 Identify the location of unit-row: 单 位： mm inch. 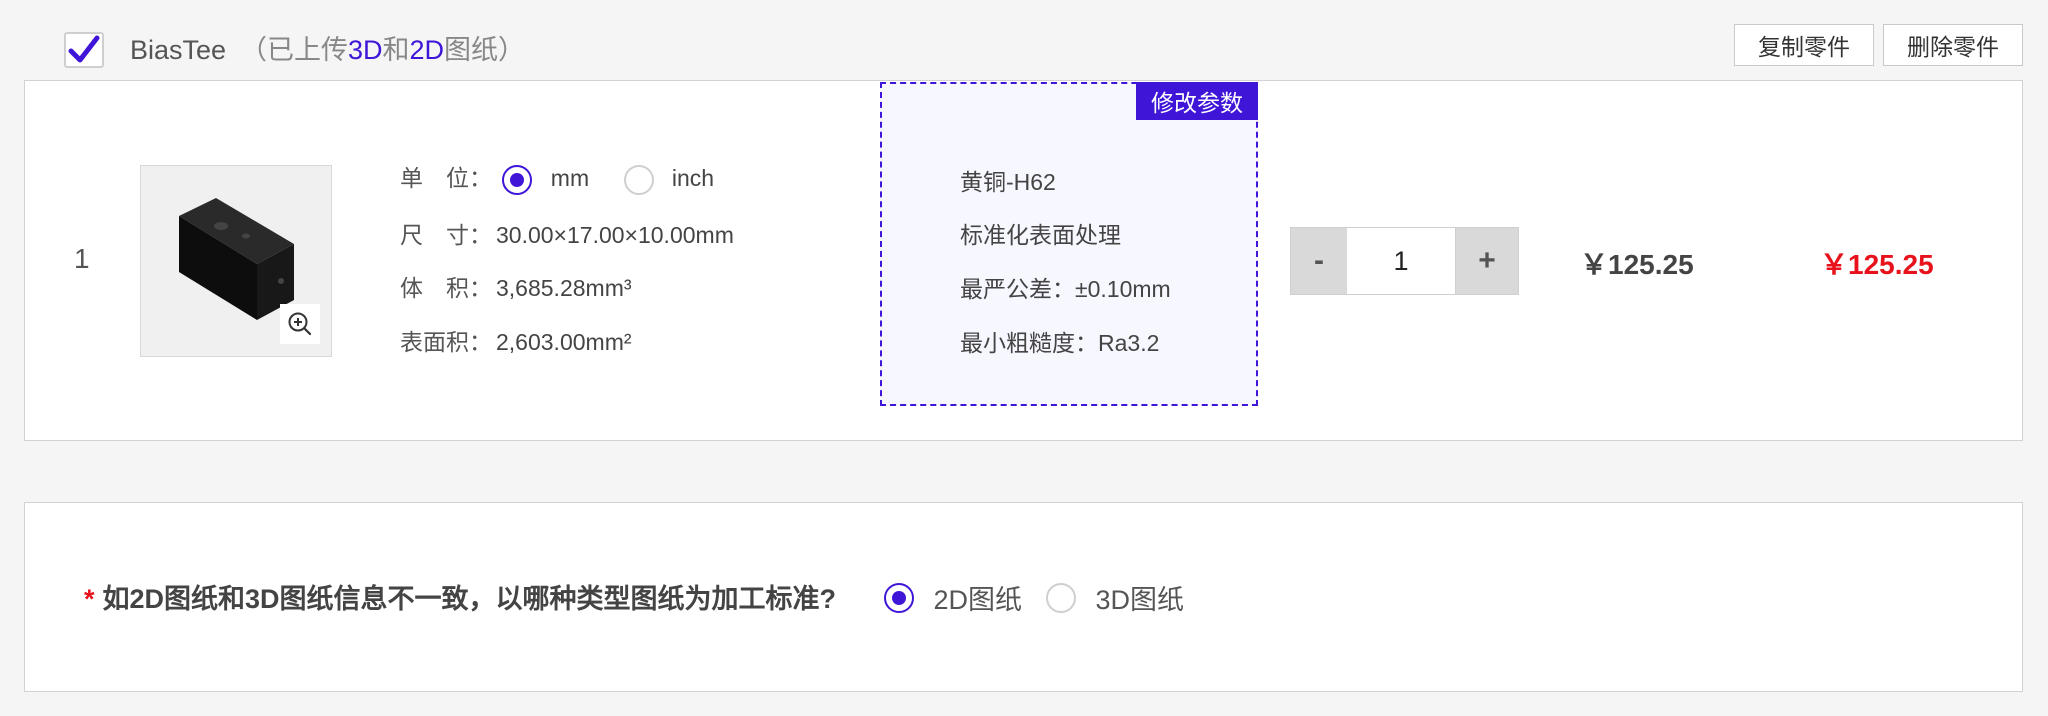
(557, 179).